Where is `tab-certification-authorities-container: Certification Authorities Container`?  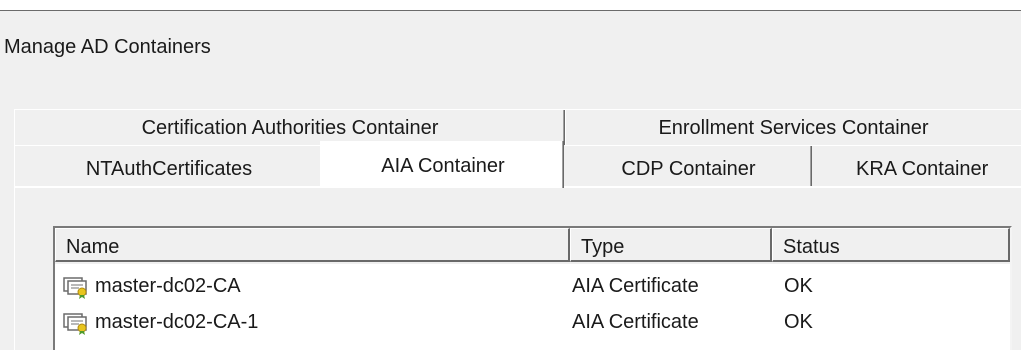
tab-certification-authorities-container: Certification Authorities Container is located at coordinates (289, 127).